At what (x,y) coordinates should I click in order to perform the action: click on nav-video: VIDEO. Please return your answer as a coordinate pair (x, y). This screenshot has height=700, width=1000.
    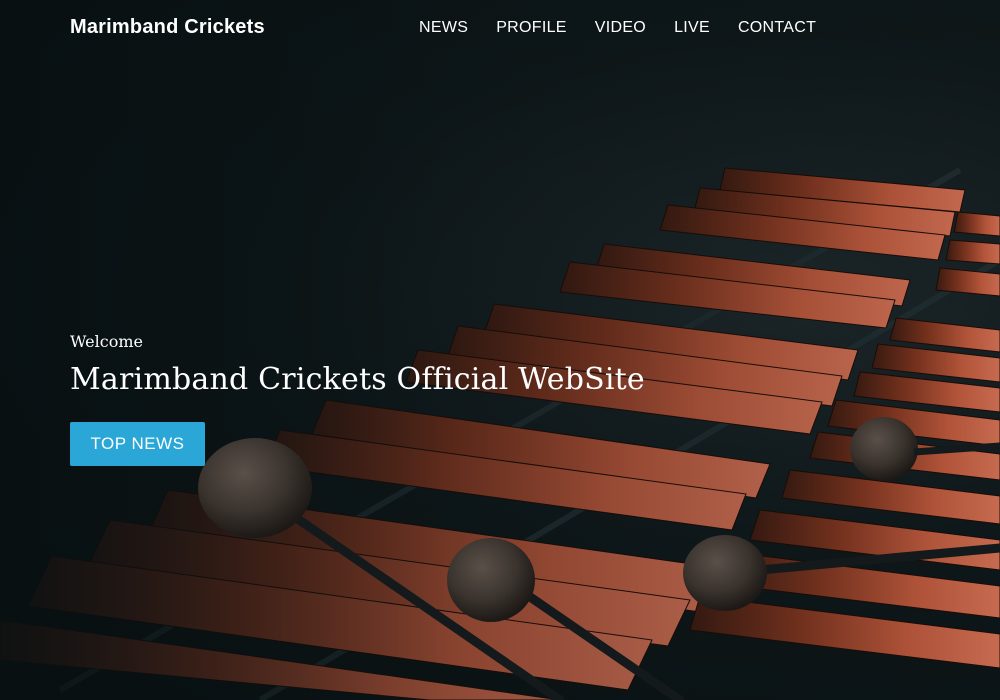
    Looking at the image, I should click on (620, 28).